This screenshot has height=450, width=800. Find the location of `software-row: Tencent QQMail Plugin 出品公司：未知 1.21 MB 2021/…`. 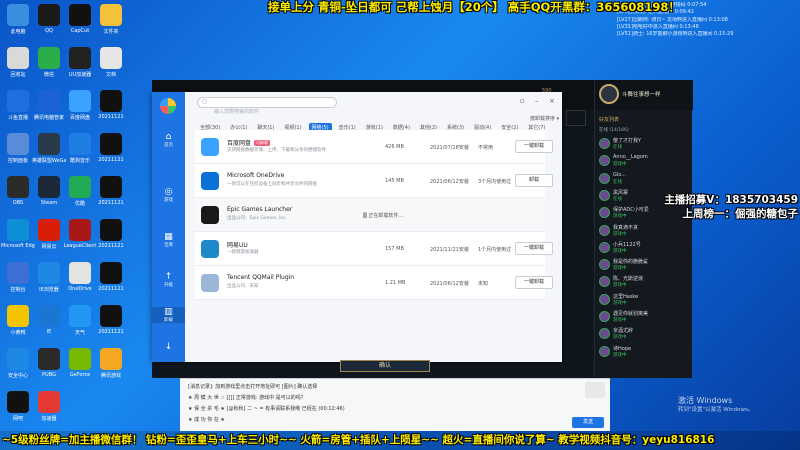

software-row: Tencent QQMail Plugin 出品公司：未知 1.21 MB 2021/… is located at coordinates (374, 283).